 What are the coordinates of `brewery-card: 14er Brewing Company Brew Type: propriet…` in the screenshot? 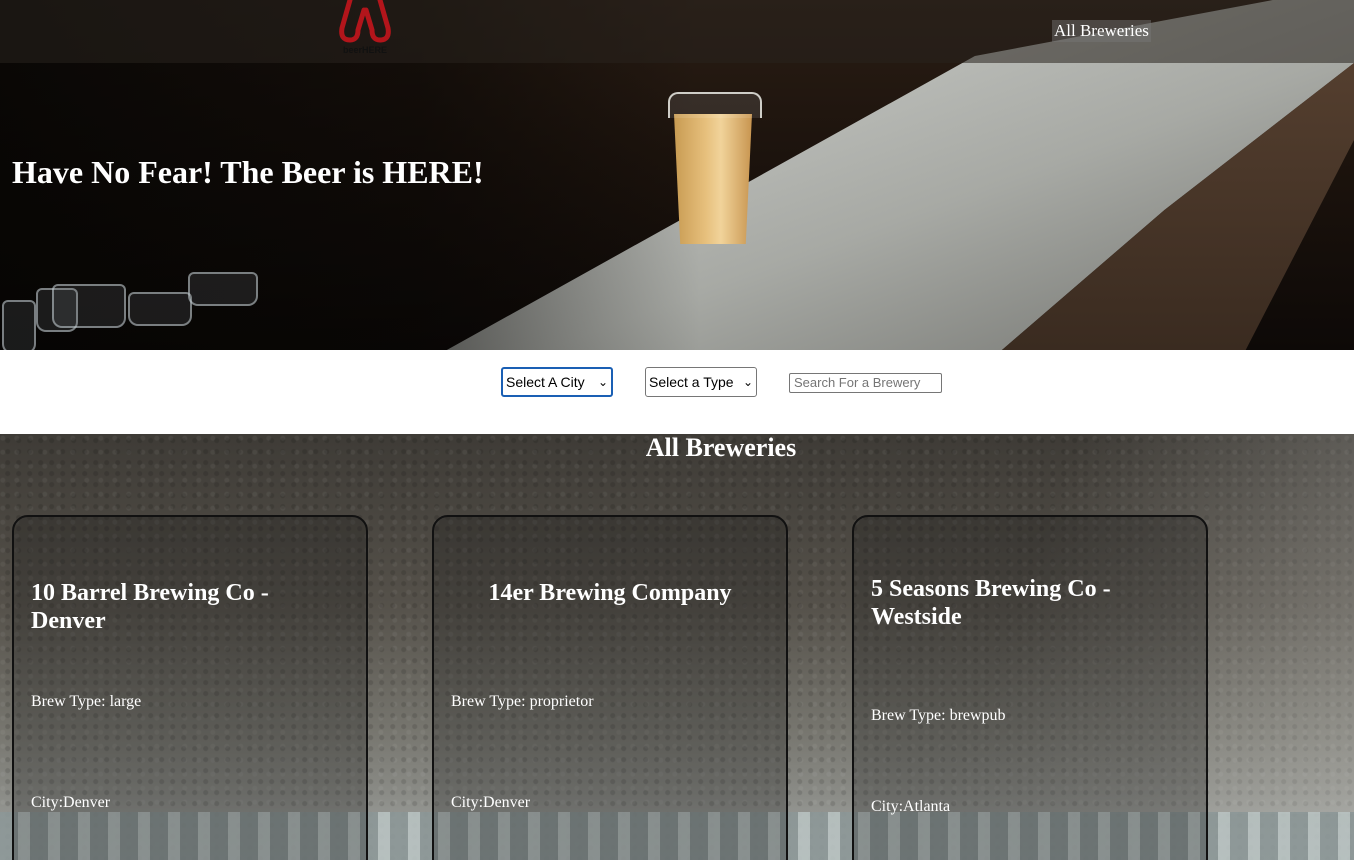 It's located at (610, 687).